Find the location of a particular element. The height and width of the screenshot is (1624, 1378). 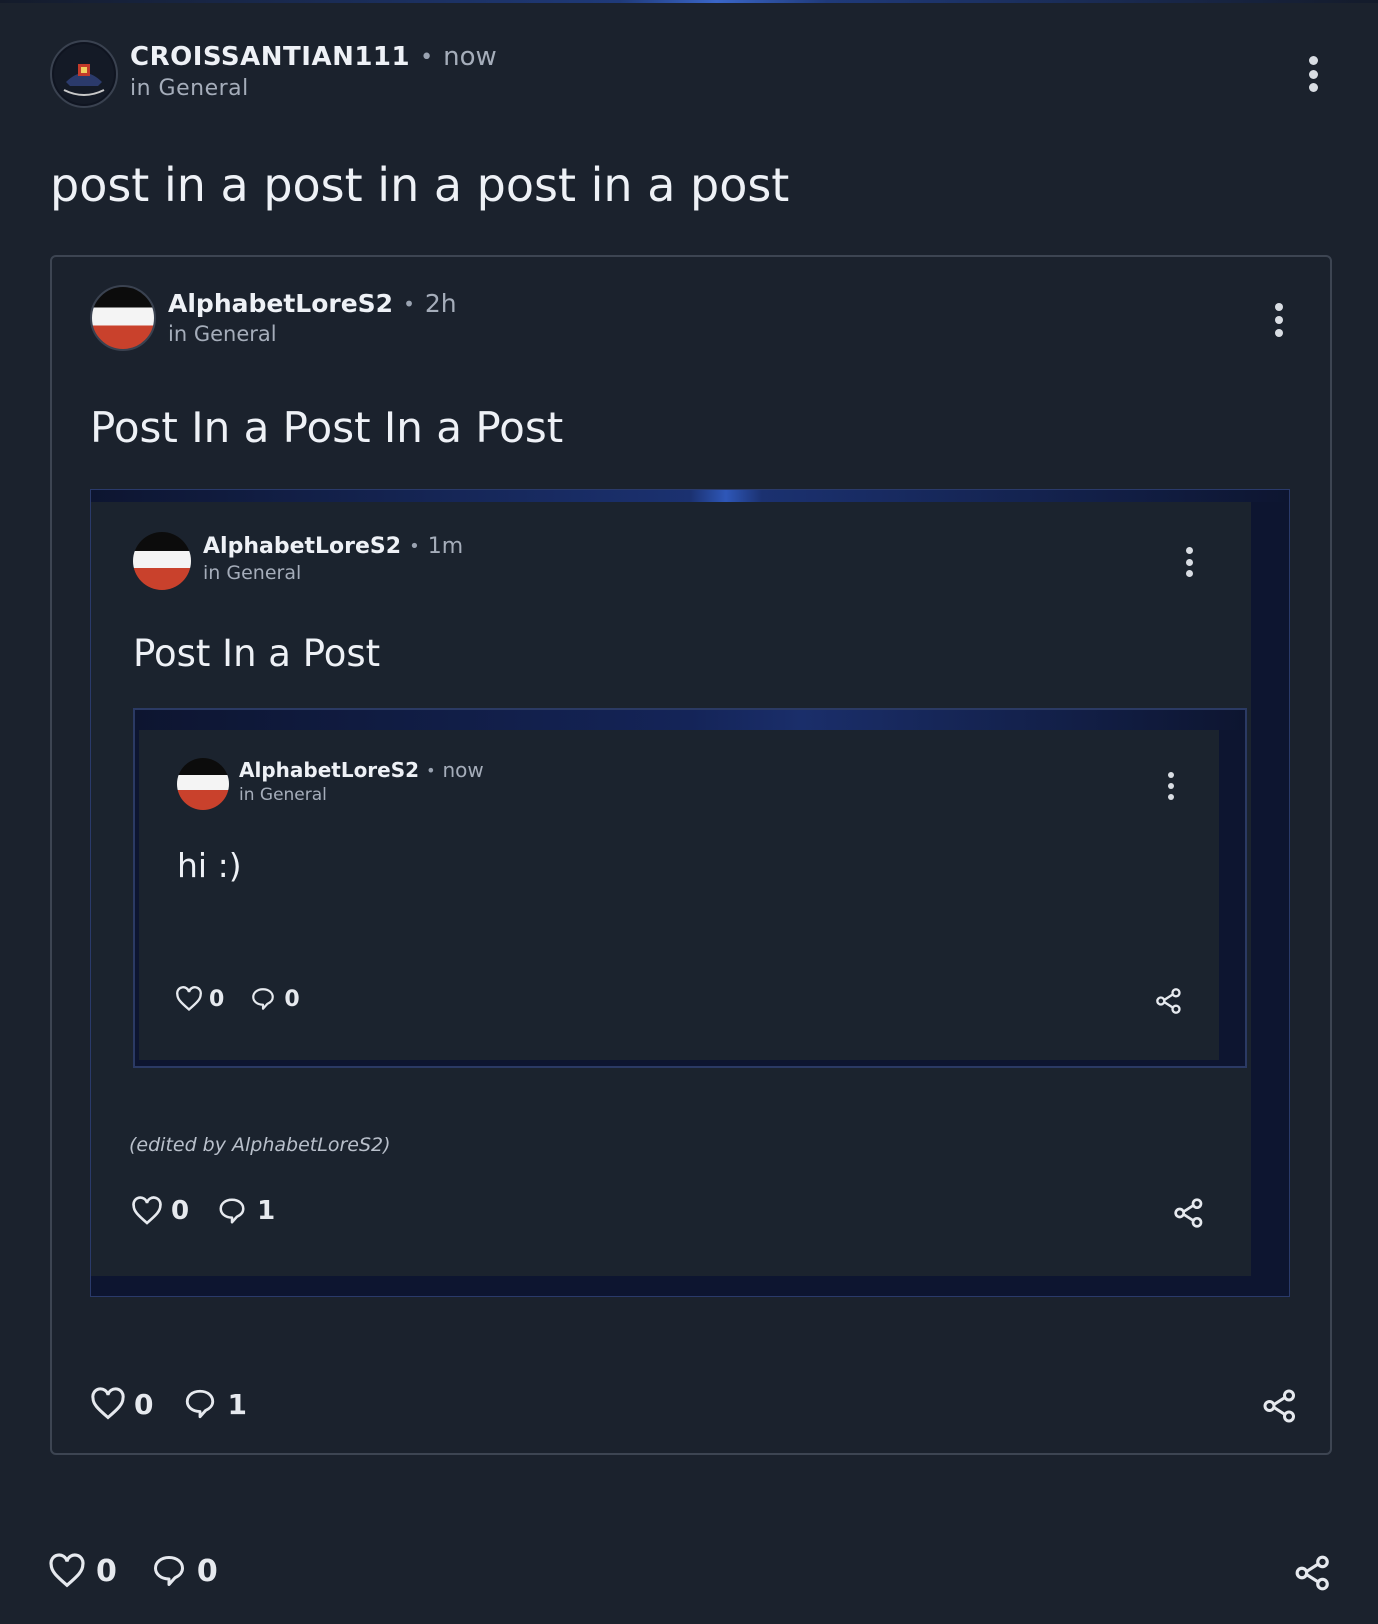

avatar-emblem-icon is located at coordinates (84, 74).